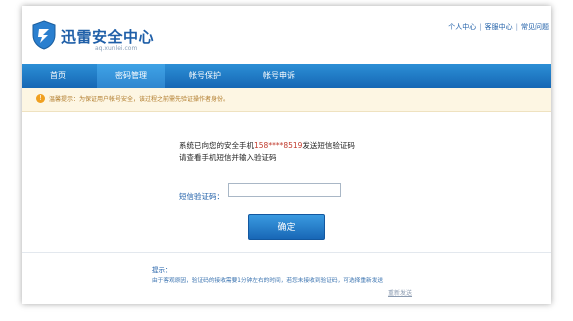 This screenshot has width=573, height=321. Describe the element at coordinates (44, 35) in the screenshot. I see `shield-logo-icon` at that location.